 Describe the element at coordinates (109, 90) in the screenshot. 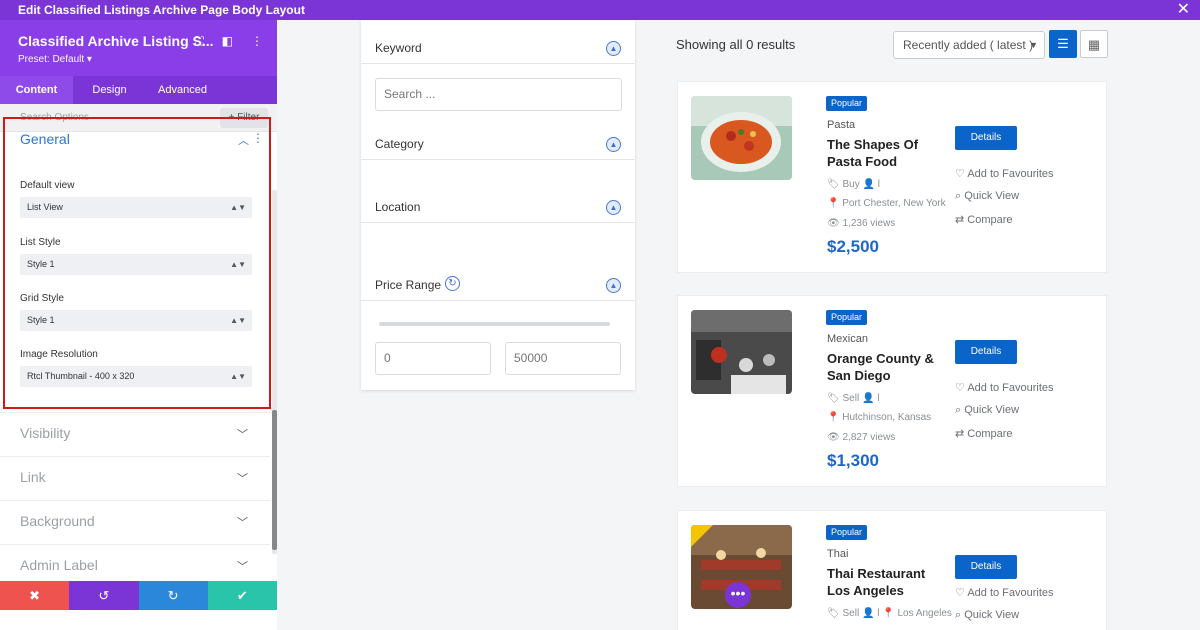

I see `tab-design: Design` at that location.